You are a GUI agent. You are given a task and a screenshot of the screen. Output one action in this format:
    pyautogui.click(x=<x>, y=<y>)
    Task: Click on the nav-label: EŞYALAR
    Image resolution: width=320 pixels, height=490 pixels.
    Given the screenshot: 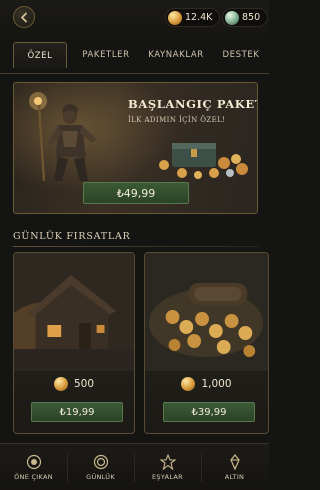 What is the action you would take?
    pyautogui.click(x=167, y=477)
    